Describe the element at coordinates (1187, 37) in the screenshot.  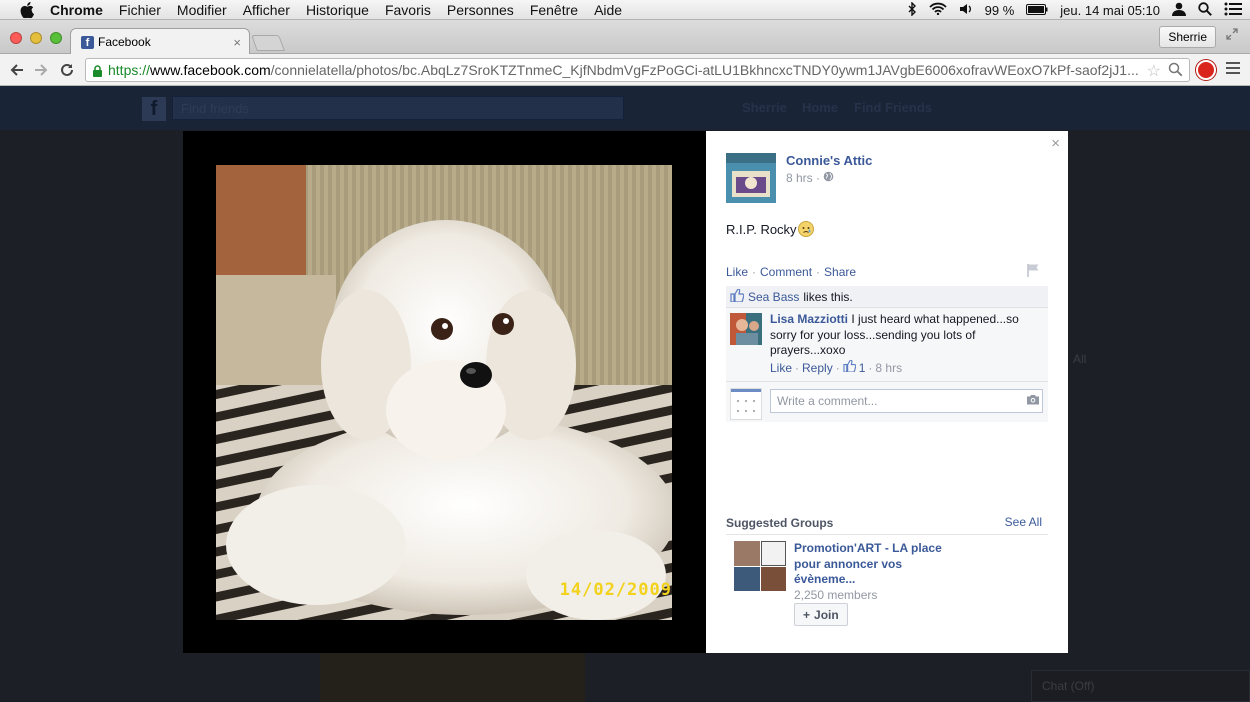
I see `profile-button: Sherrie` at that location.